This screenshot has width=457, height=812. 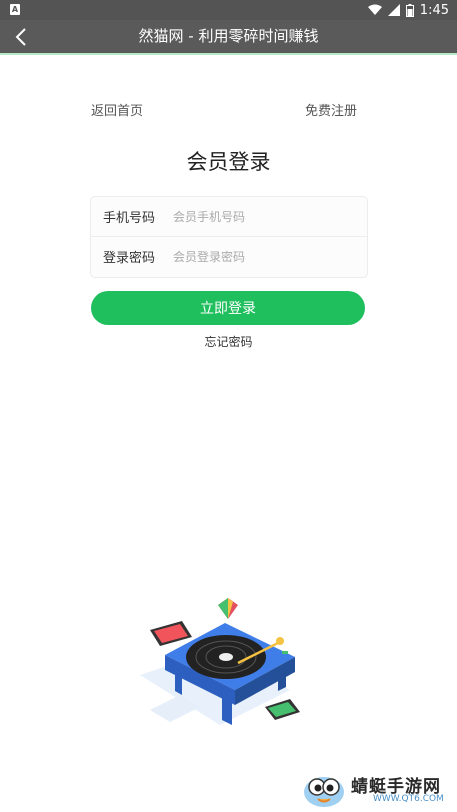 I want to click on password-label: 登录密码, so click(x=129, y=258).